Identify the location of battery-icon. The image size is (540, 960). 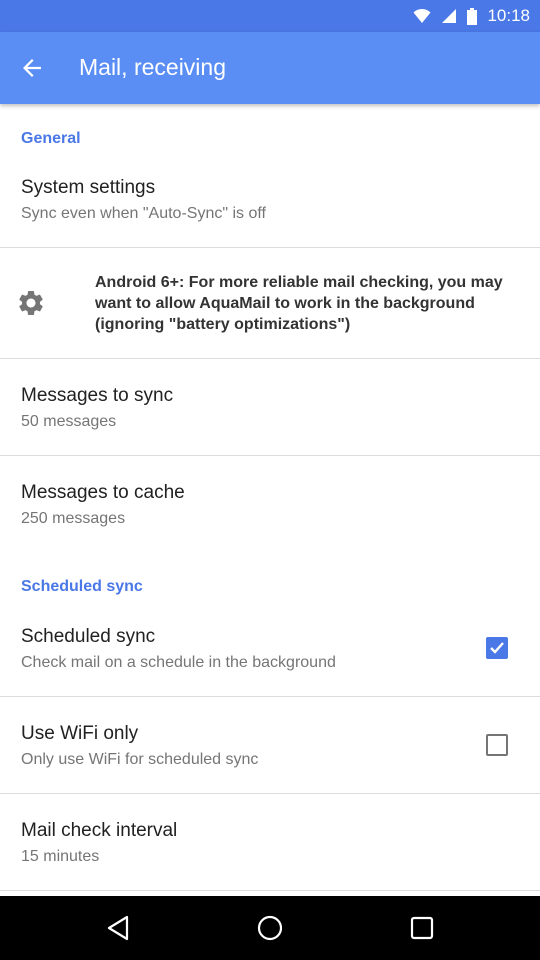
(472, 16).